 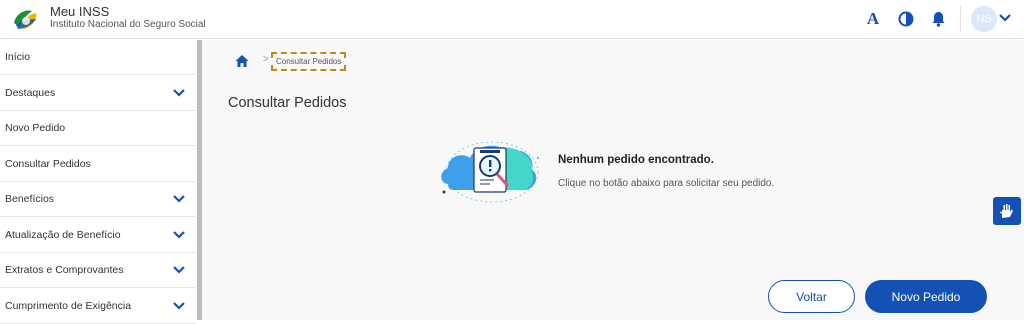 I want to click on notifications-button, so click(x=938, y=19).